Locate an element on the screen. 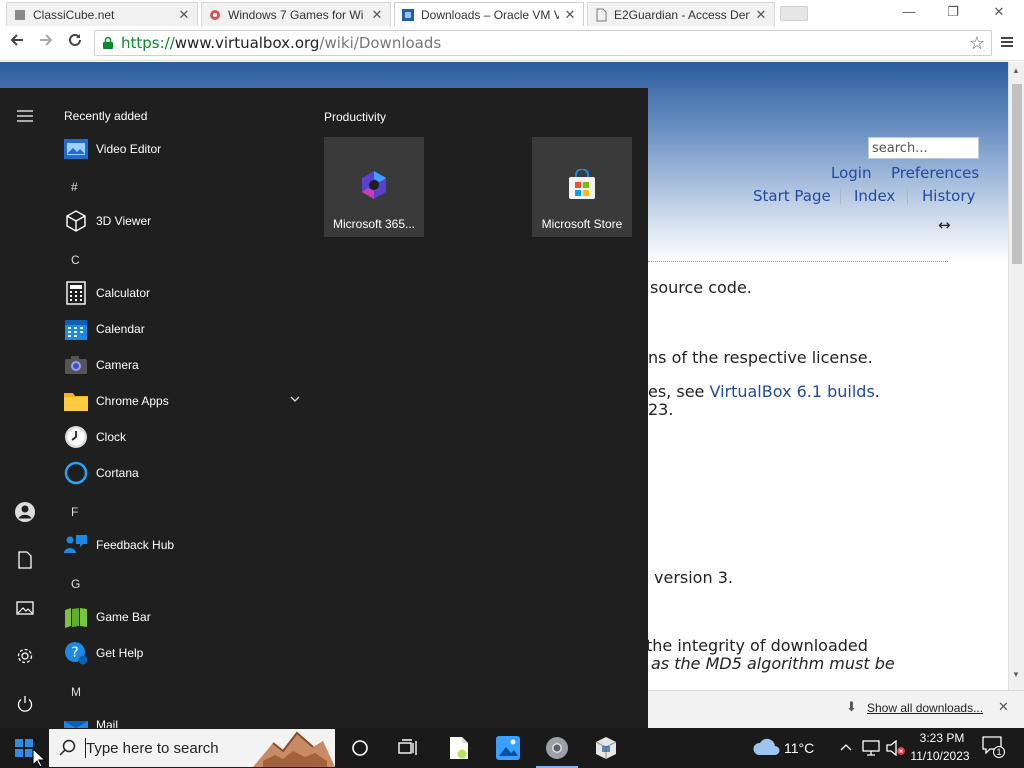  calculator-icon is located at coordinates (76, 293).